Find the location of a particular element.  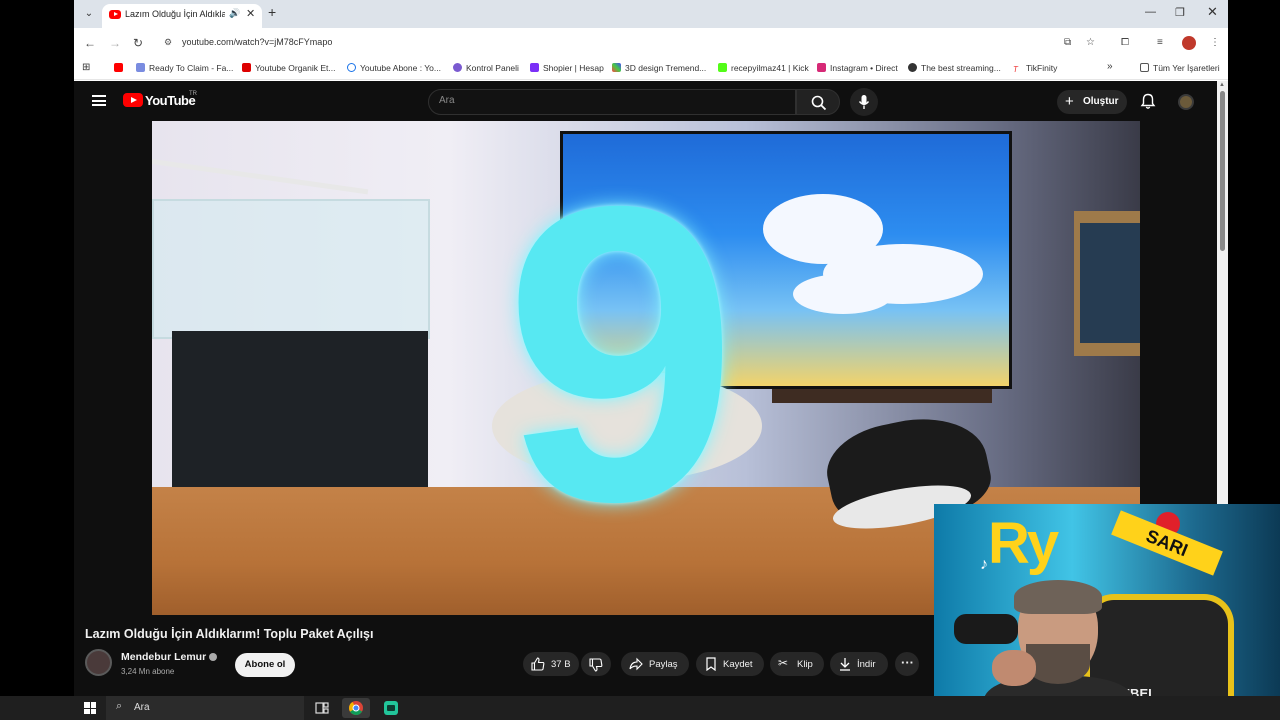

media-control-icon: ≡ is located at coordinates (1160, 42).